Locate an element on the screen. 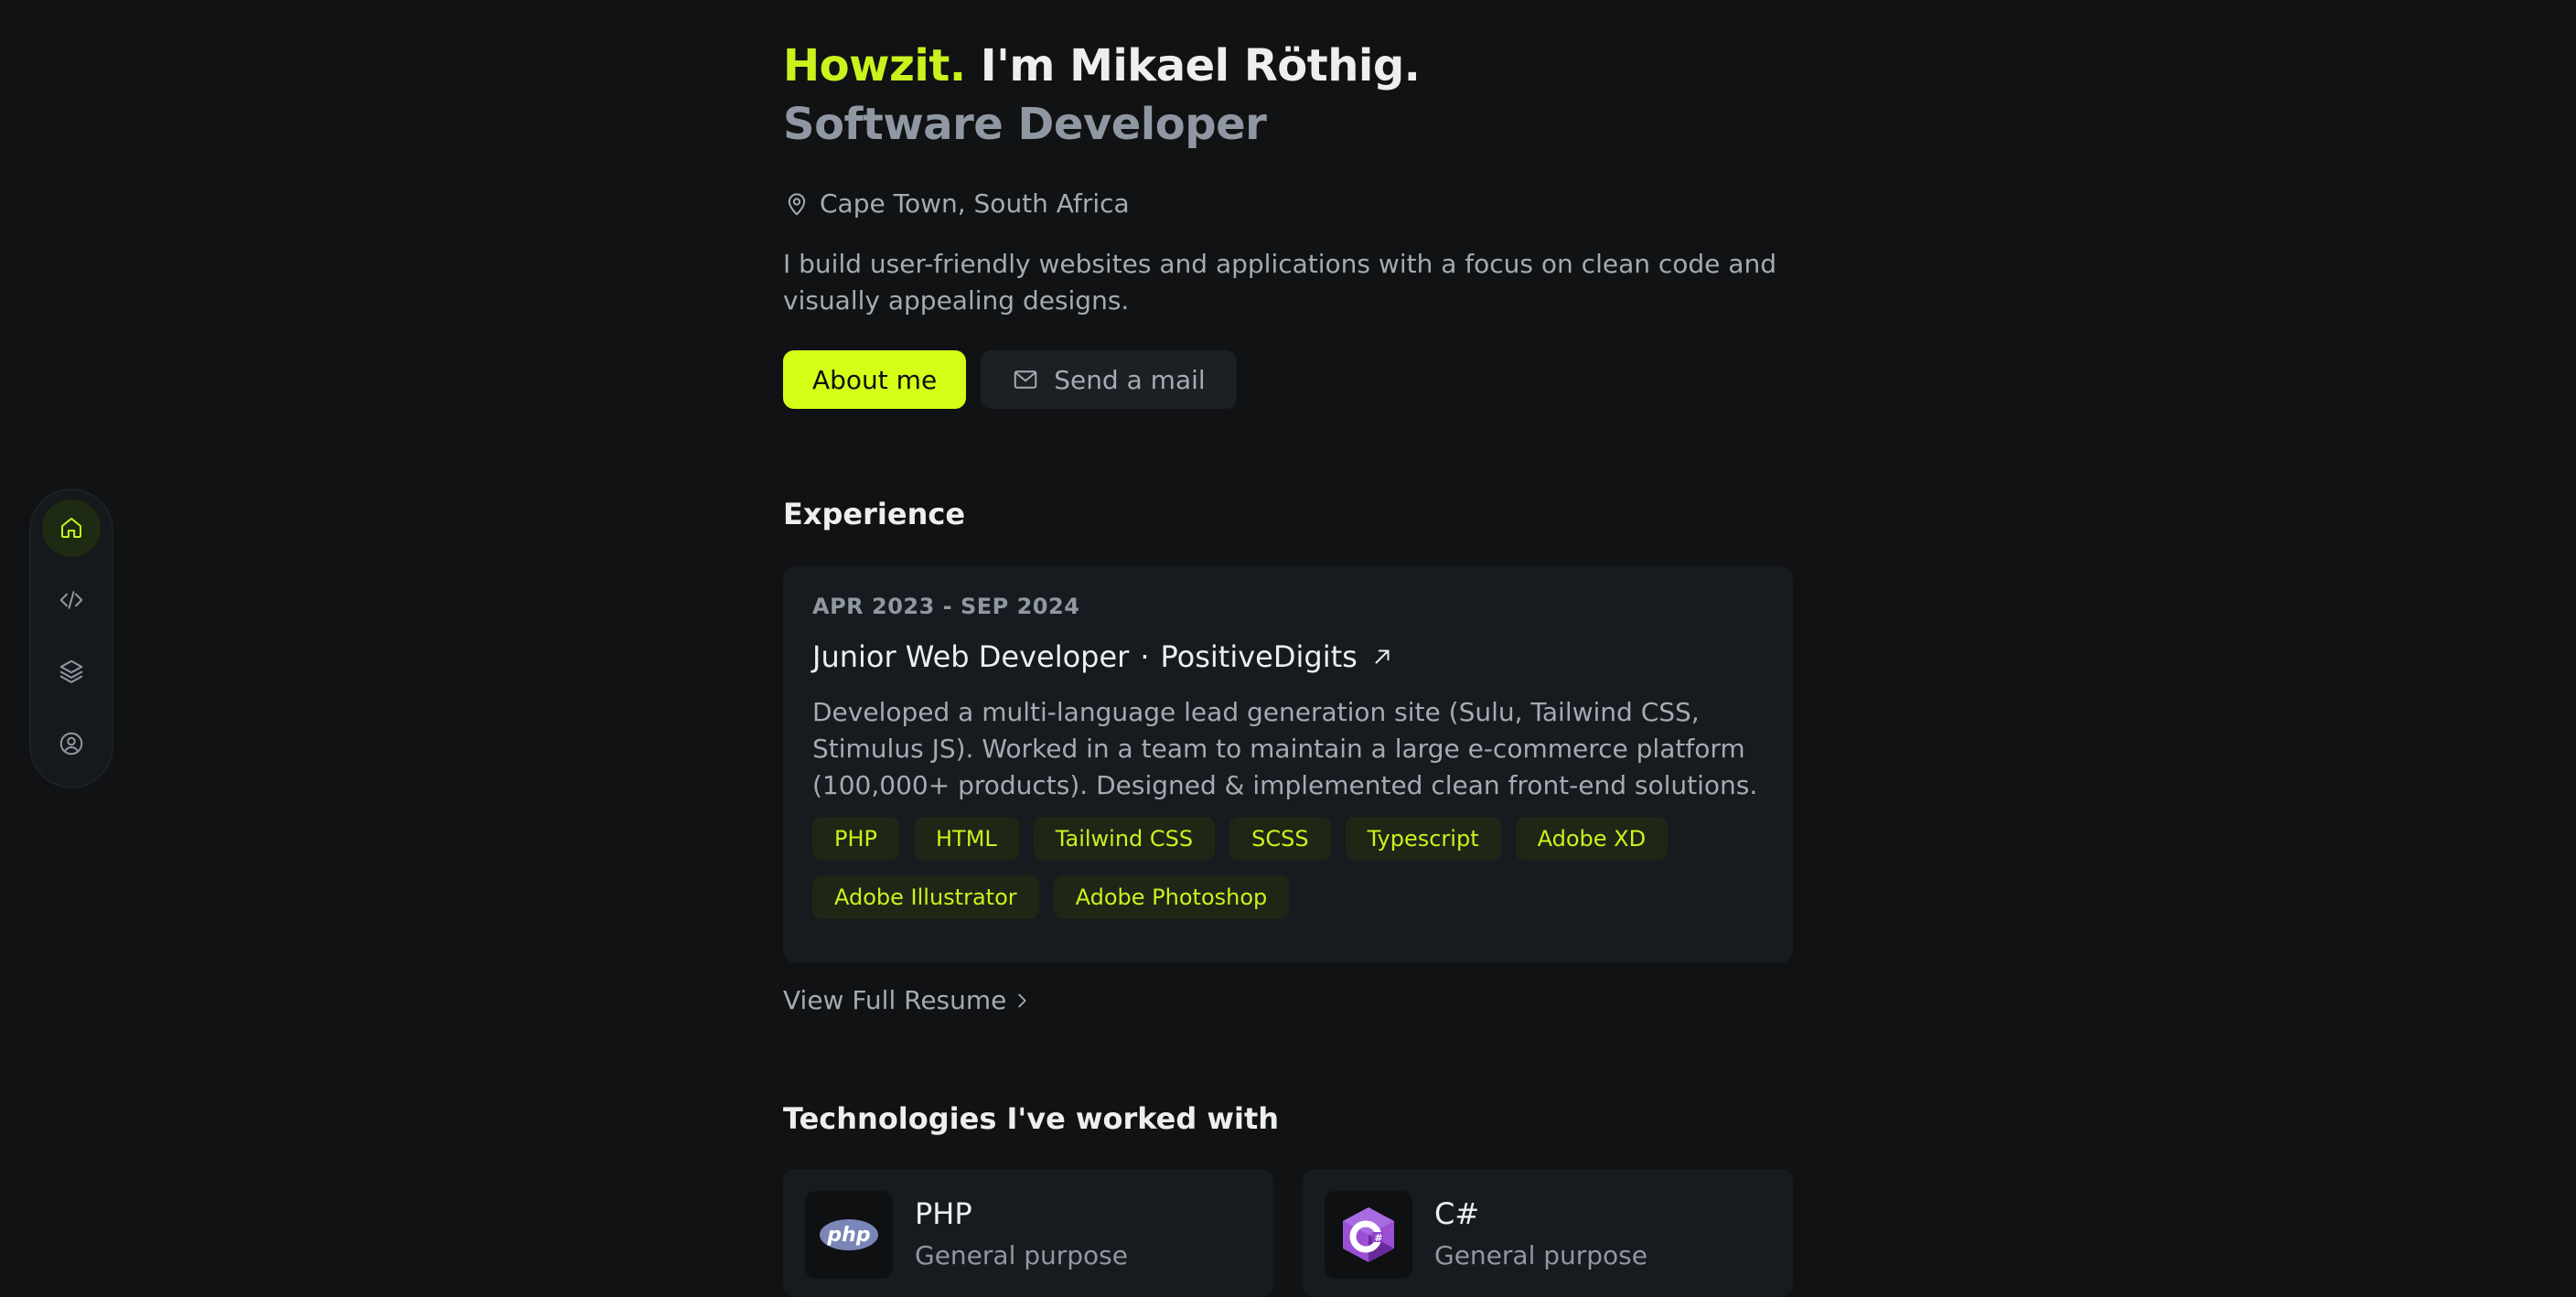  dock-home-button is located at coordinates (71, 528).